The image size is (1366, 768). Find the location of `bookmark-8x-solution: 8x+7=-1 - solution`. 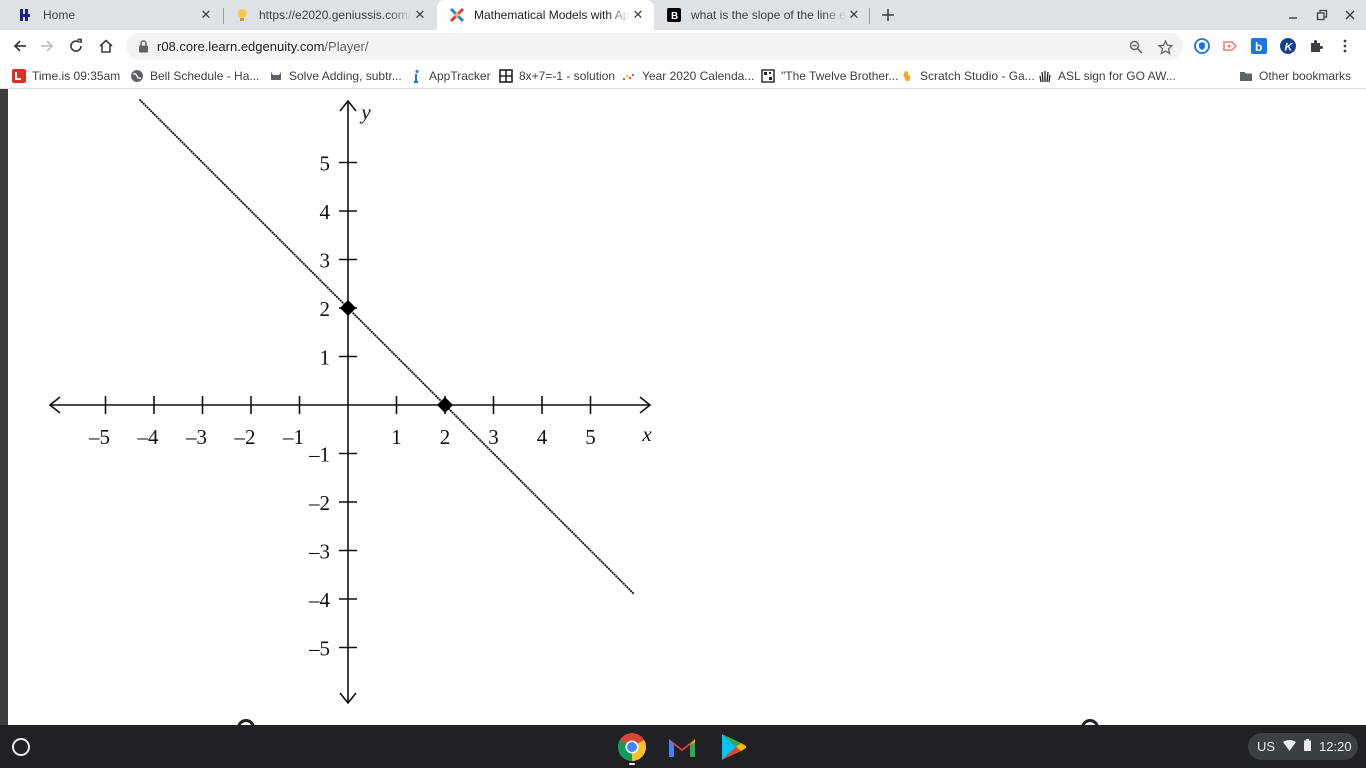

bookmark-8x-solution: 8x+7=-1 - solution is located at coordinates (557, 75).